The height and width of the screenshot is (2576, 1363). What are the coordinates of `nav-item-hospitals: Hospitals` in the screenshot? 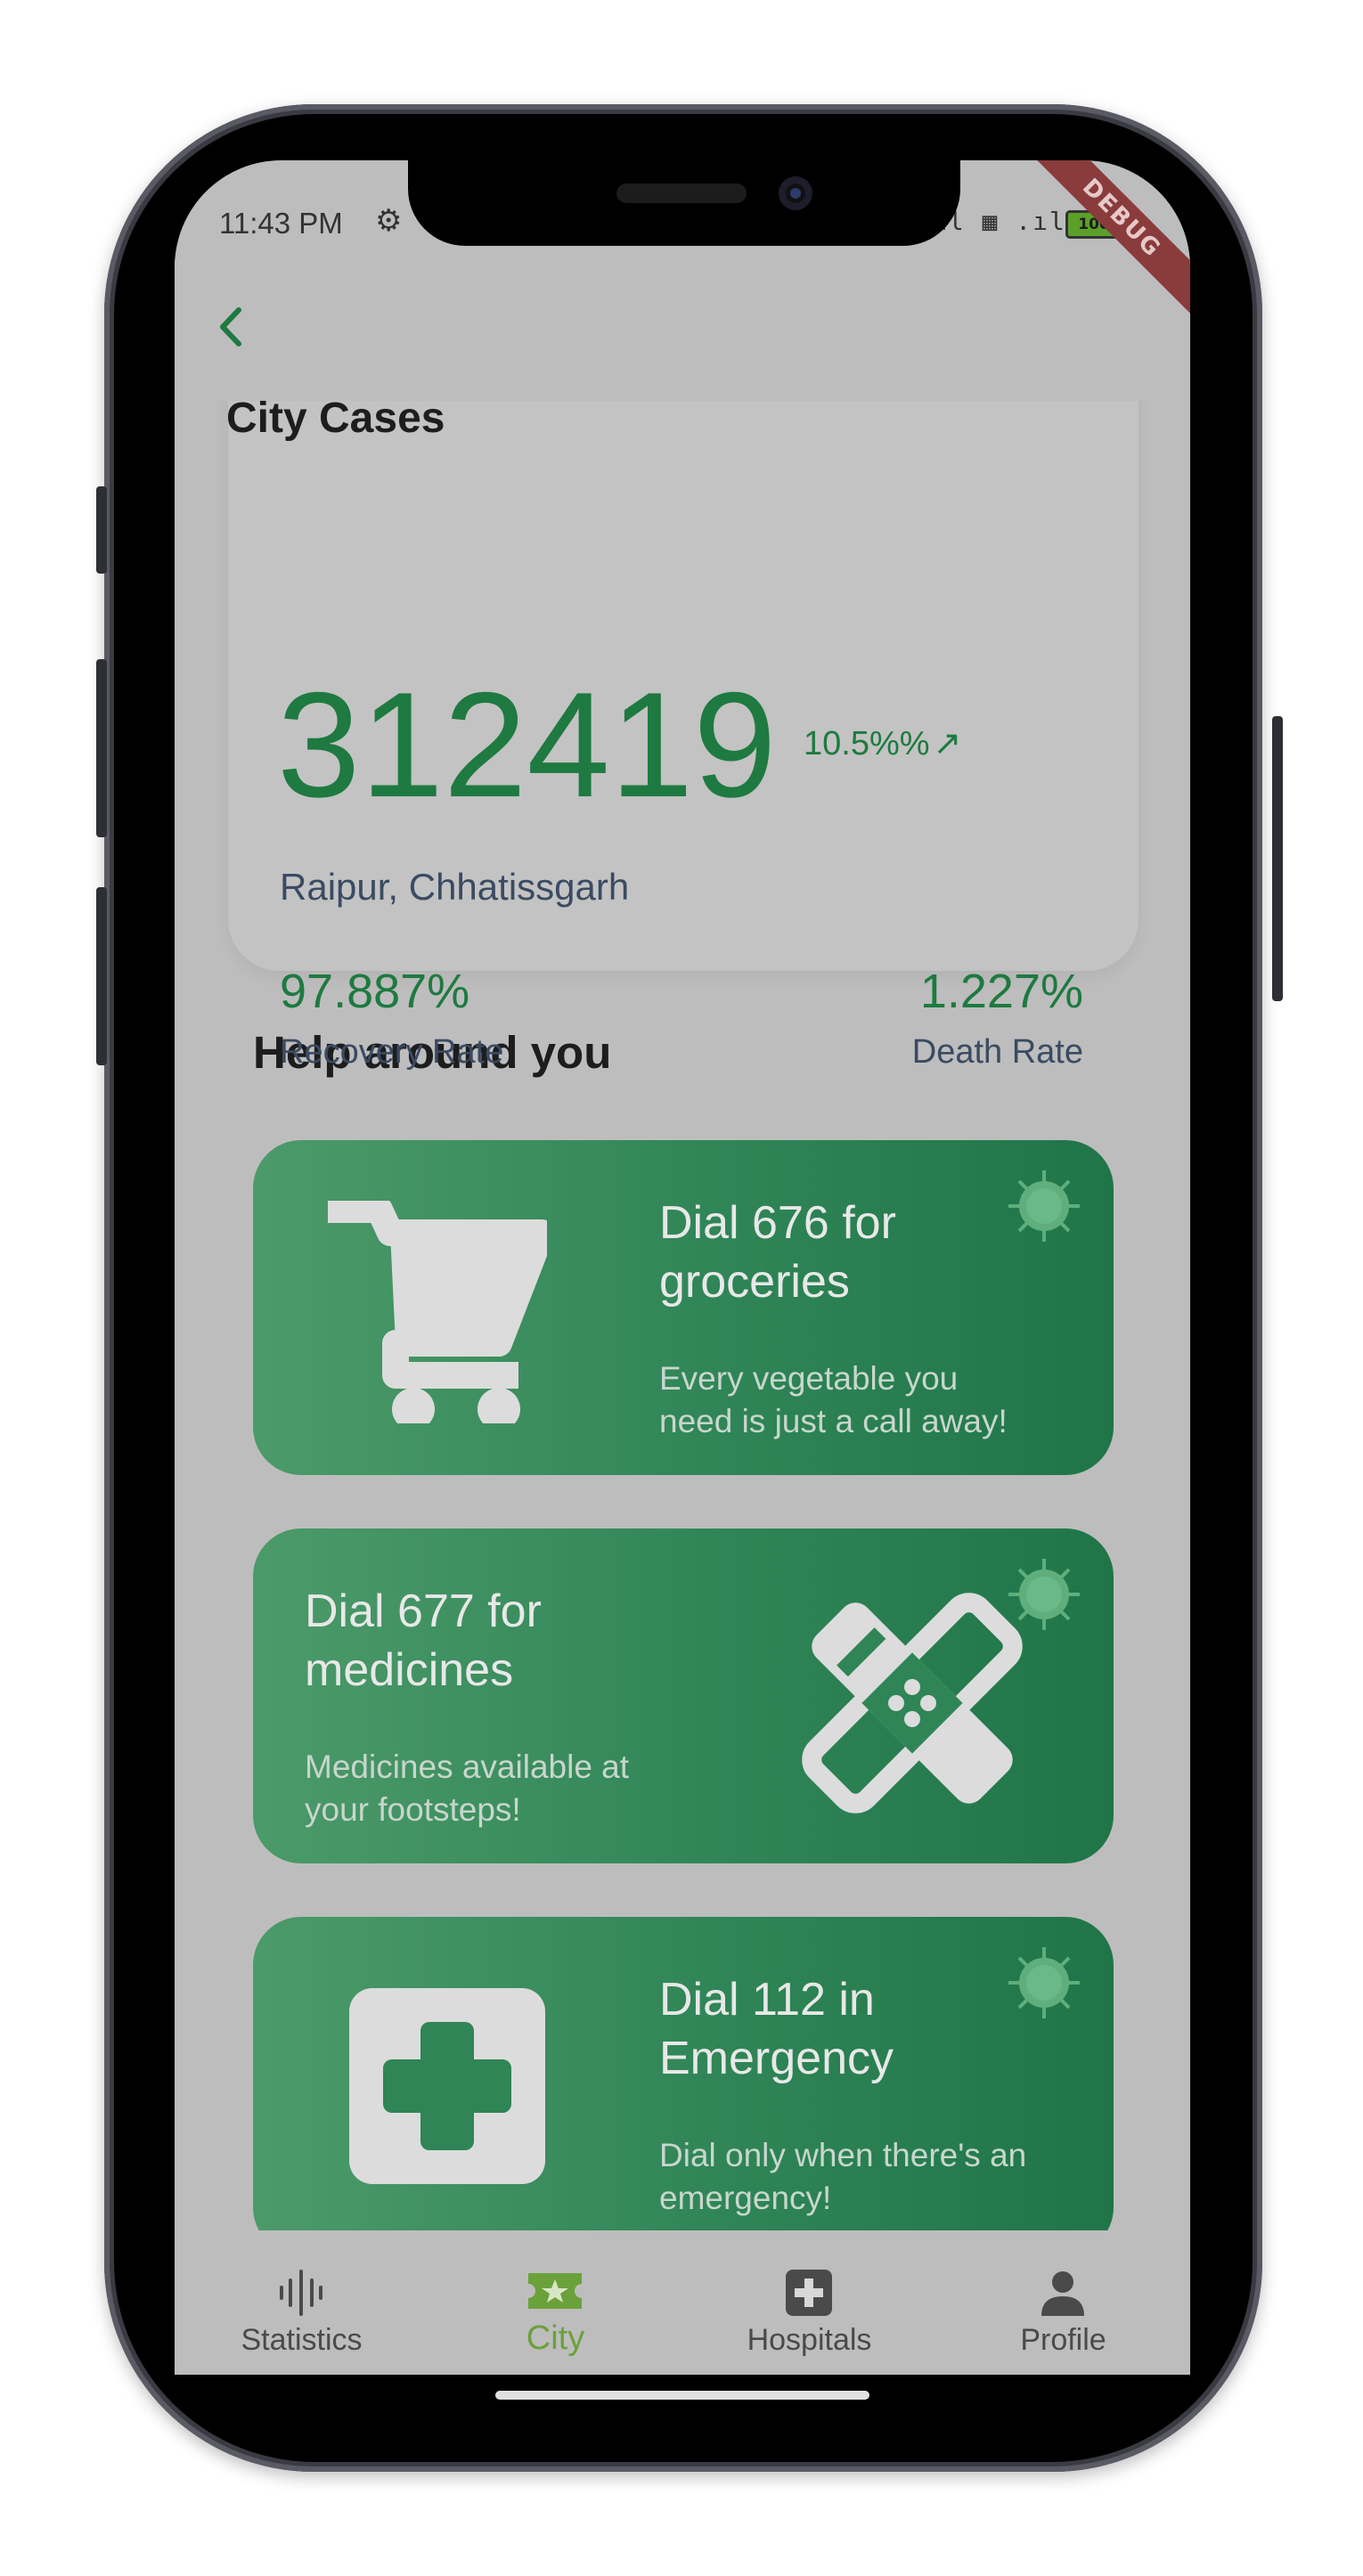 It's located at (809, 2302).